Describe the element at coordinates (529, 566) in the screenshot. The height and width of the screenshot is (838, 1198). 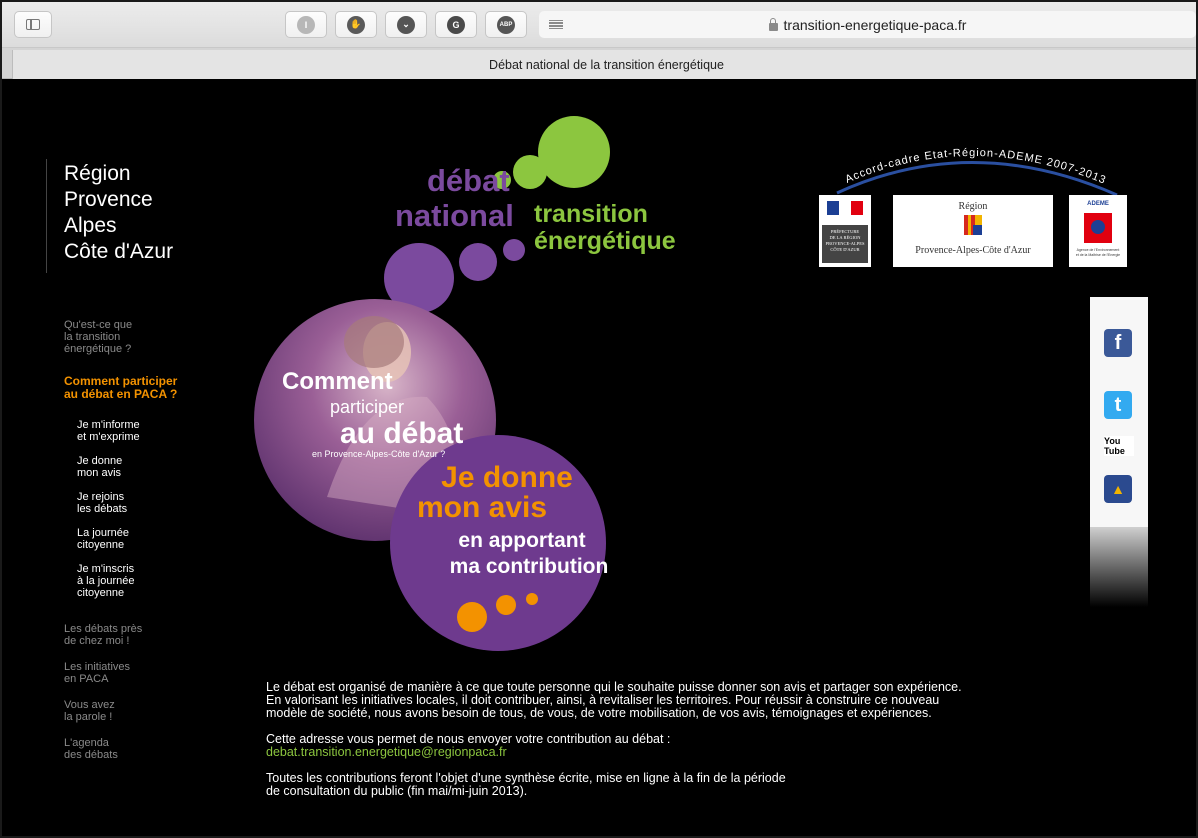
I see `hero-line-contribution: ma contribution` at that location.